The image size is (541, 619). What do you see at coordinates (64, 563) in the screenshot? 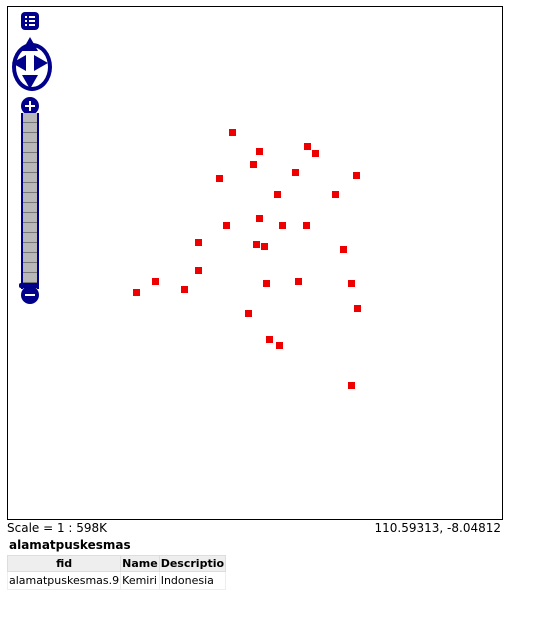
I see `column-header-fid: fid` at bounding box center [64, 563].